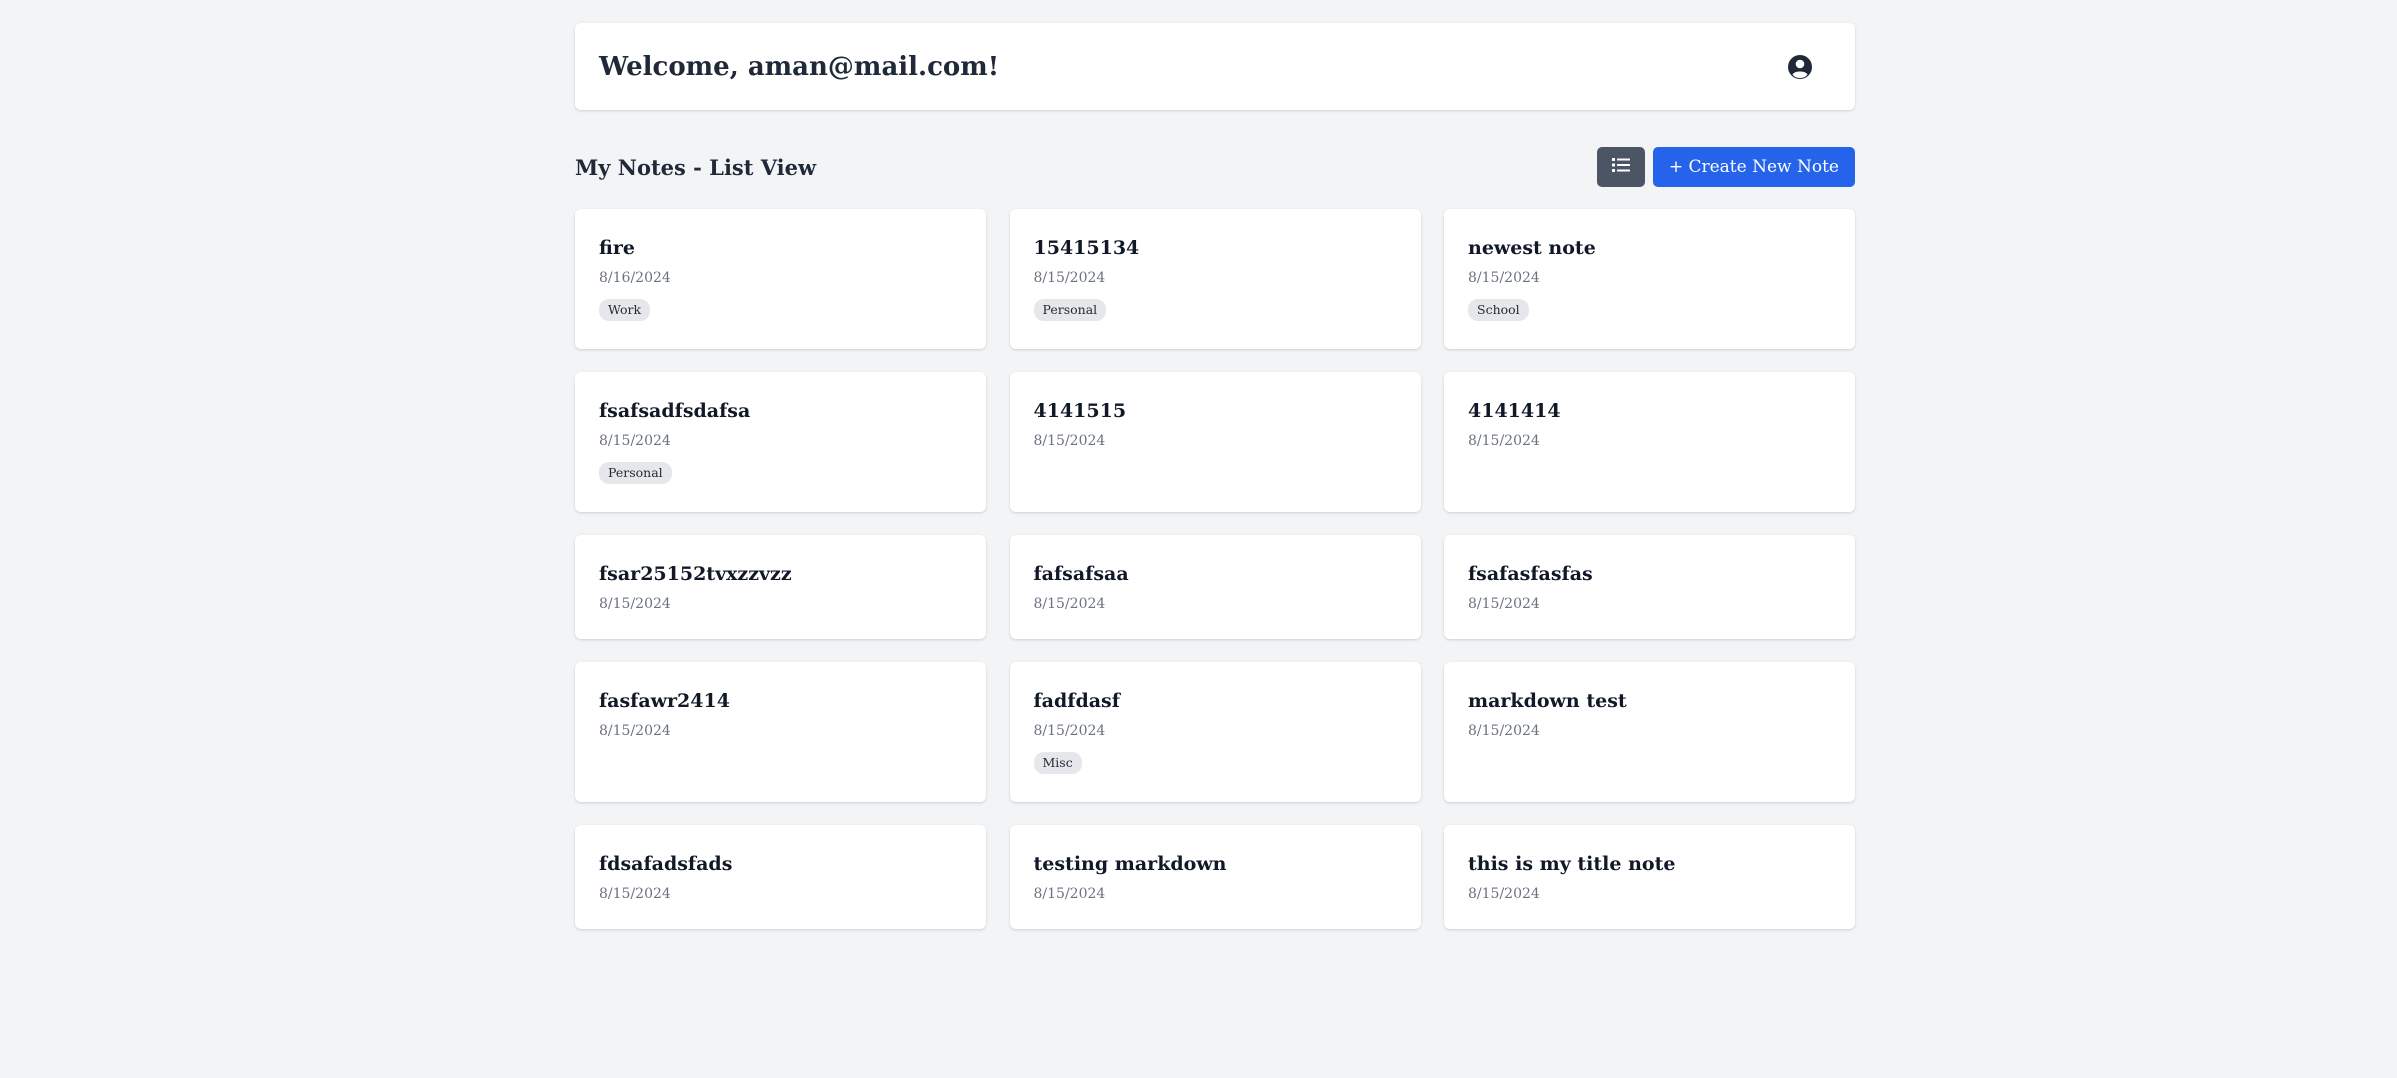 Image resolution: width=2397 pixels, height=1078 pixels. Describe the element at coordinates (1215, 587) in the screenshot. I see `note-card: fafsafsaa 8/15/2024` at that location.